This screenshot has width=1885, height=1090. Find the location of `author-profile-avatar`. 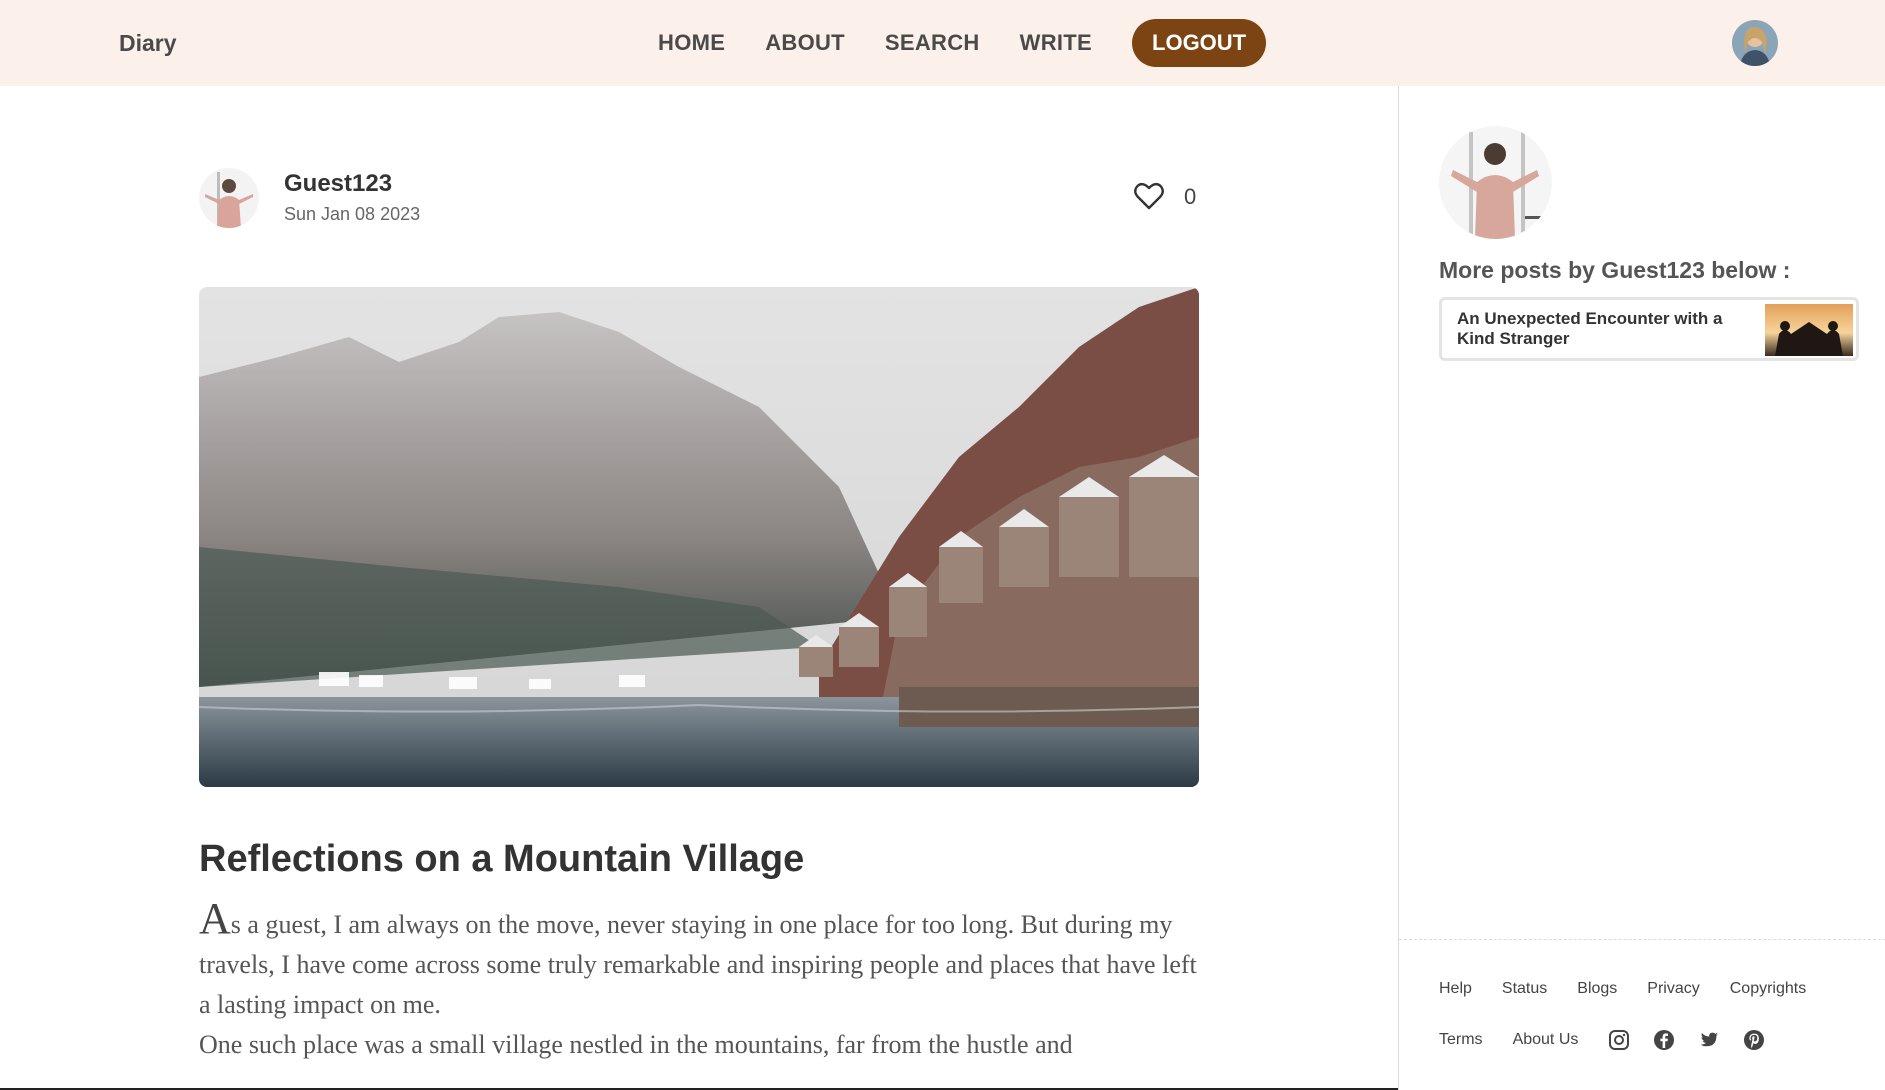

author-profile-avatar is located at coordinates (1495, 182).